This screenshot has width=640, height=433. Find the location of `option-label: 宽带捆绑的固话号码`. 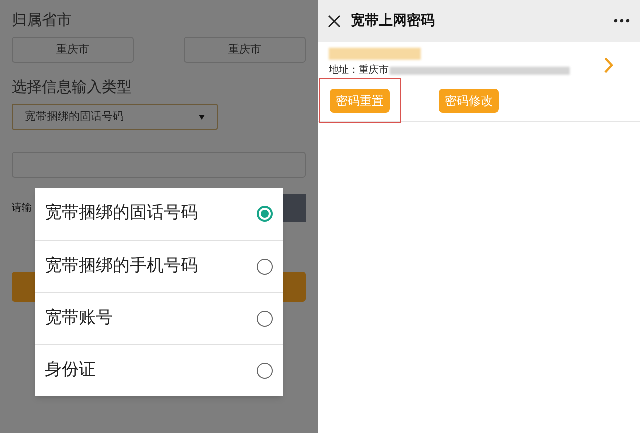

option-label: 宽带捆绑的固话号码 is located at coordinates (121, 214).